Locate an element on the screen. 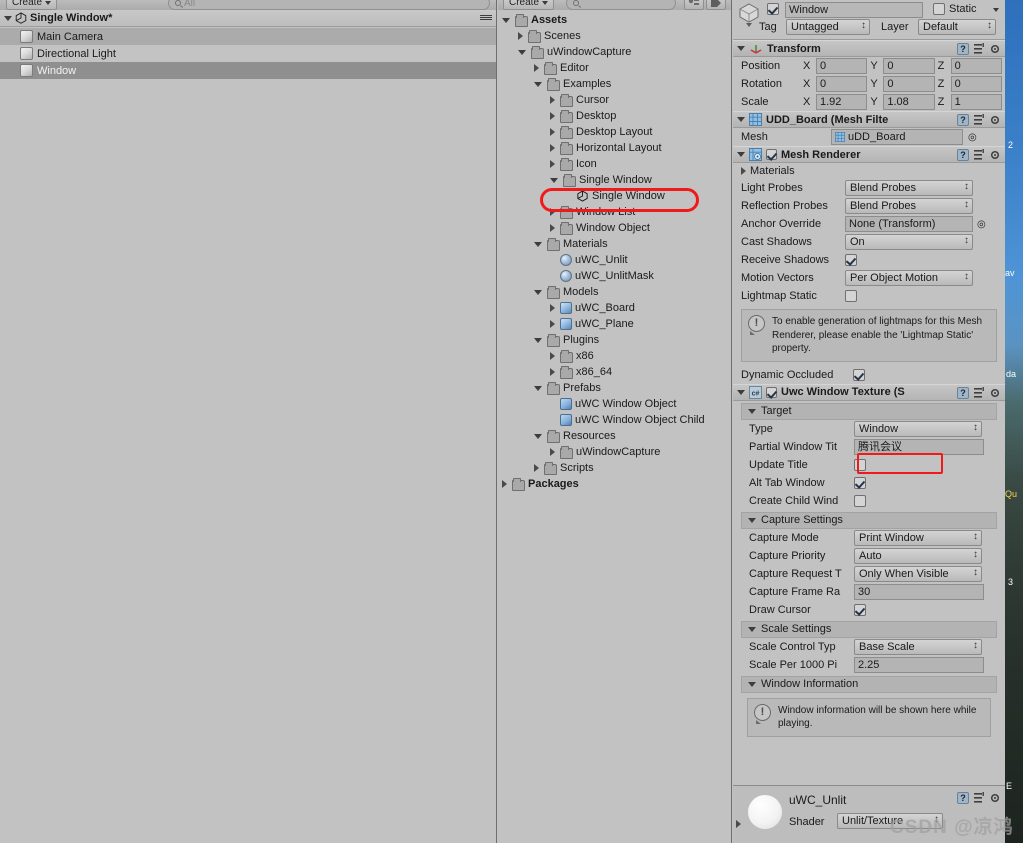 The width and height of the screenshot is (1023, 843). project-item-desktop-layout: Desktop Layout is located at coordinates (614, 132).